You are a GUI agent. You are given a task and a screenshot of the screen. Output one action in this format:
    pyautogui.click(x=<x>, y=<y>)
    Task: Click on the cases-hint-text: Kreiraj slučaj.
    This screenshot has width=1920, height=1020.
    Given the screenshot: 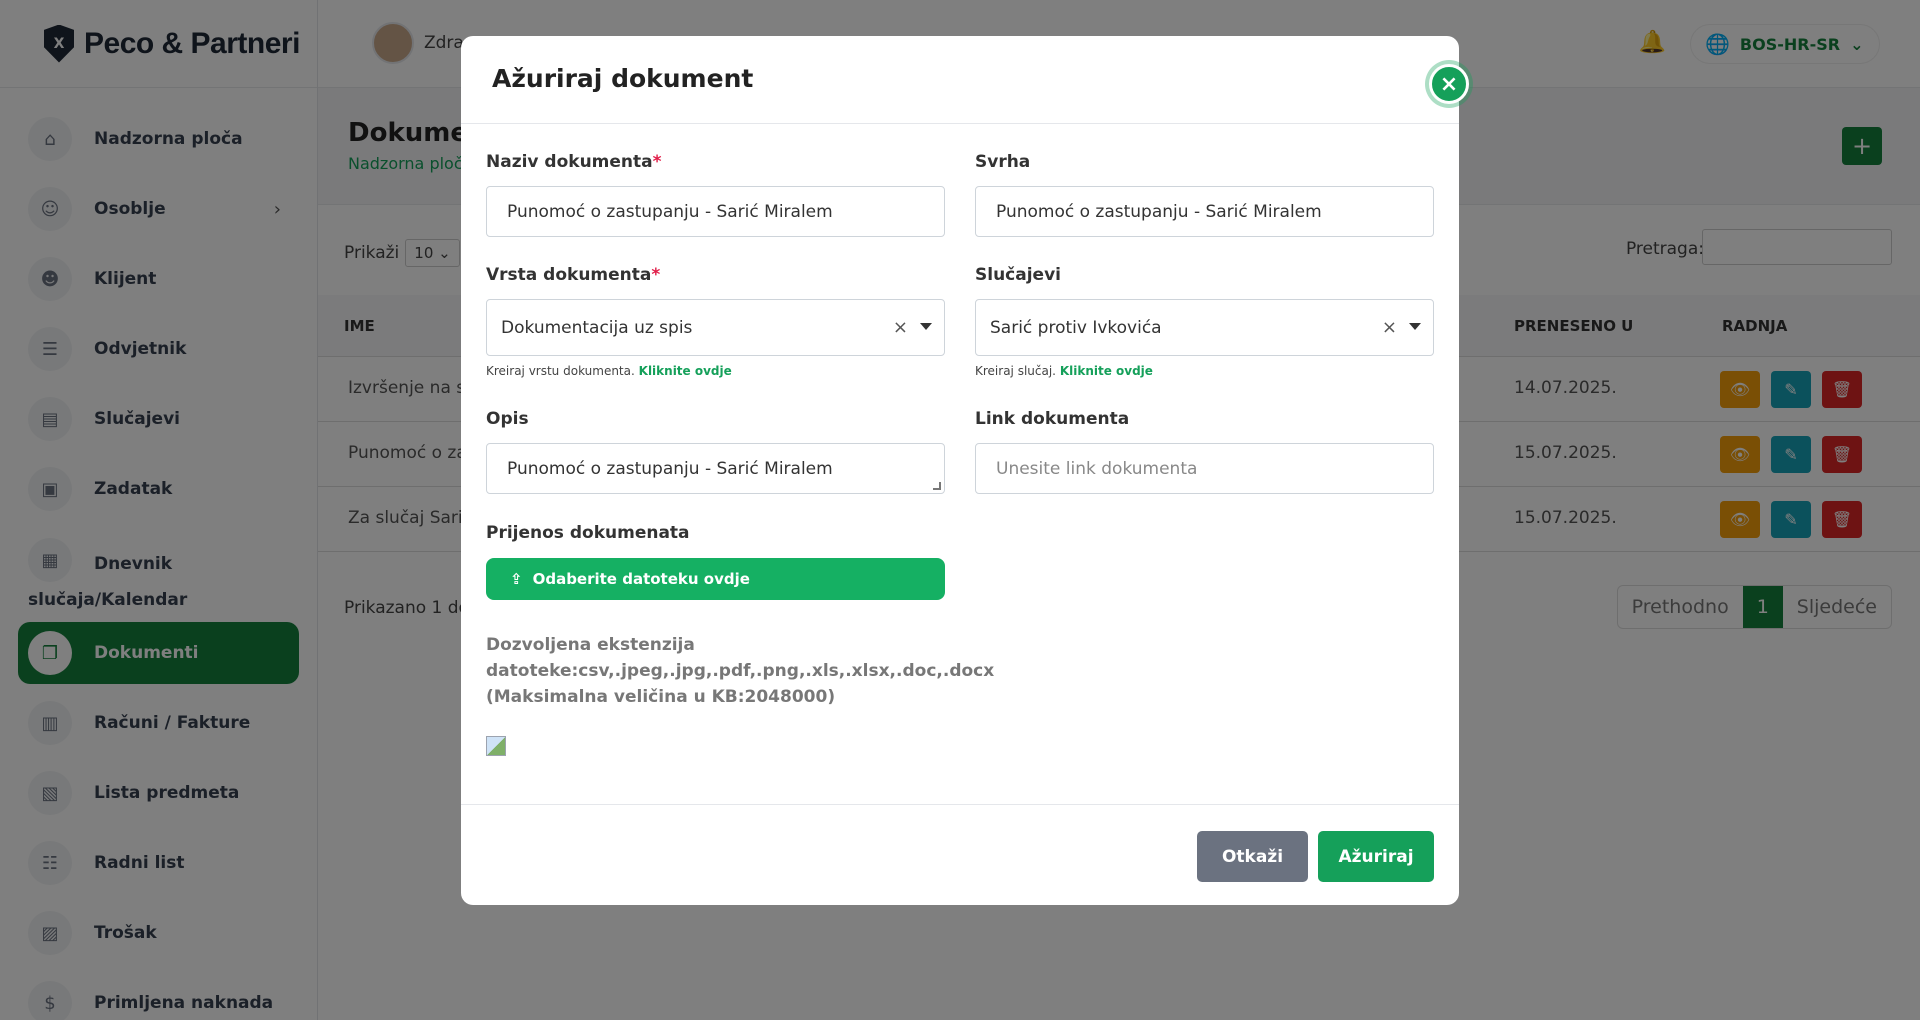 What is the action you would take?
    pyautogui.click(x=1015, y=371)
    